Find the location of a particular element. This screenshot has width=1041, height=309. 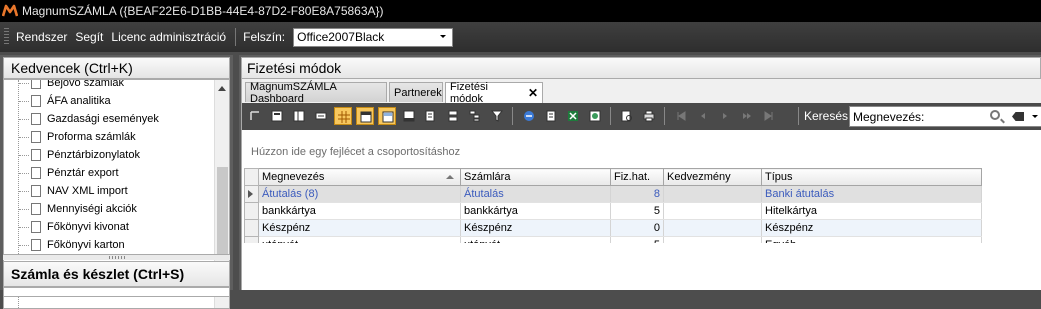

last-record-icon is located at coordinates (769, 116).